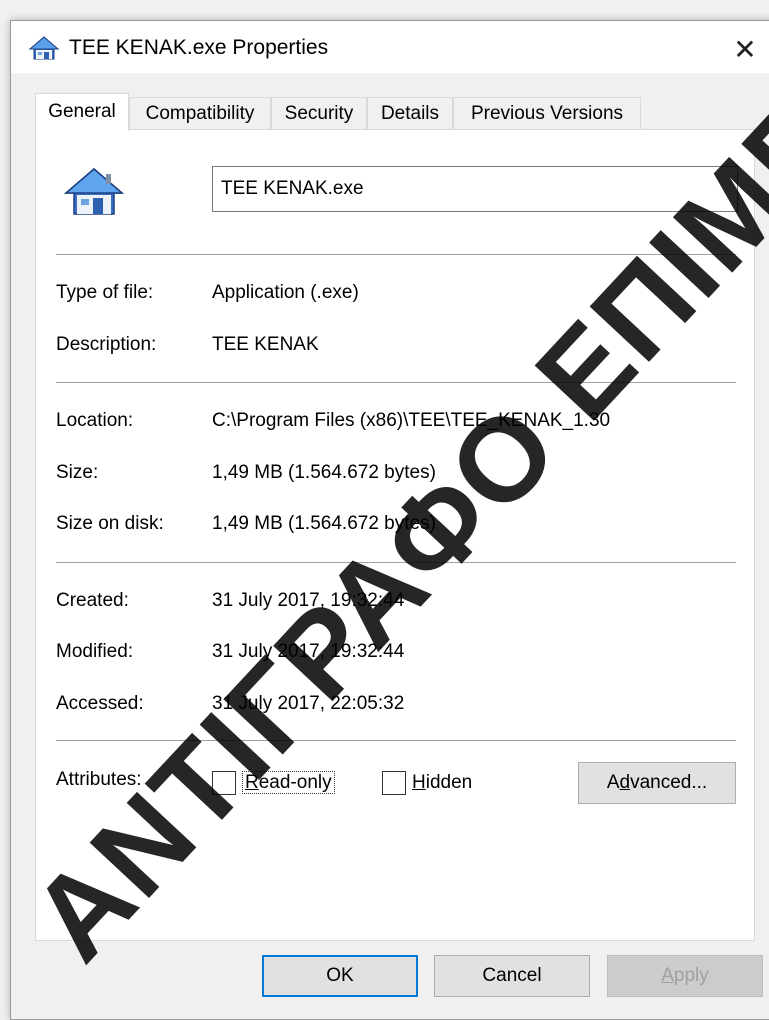  What do you see at coordinates (394, 783) in the screenshot?
I see `hidden-checkbox` at bounding box center [394, 783].